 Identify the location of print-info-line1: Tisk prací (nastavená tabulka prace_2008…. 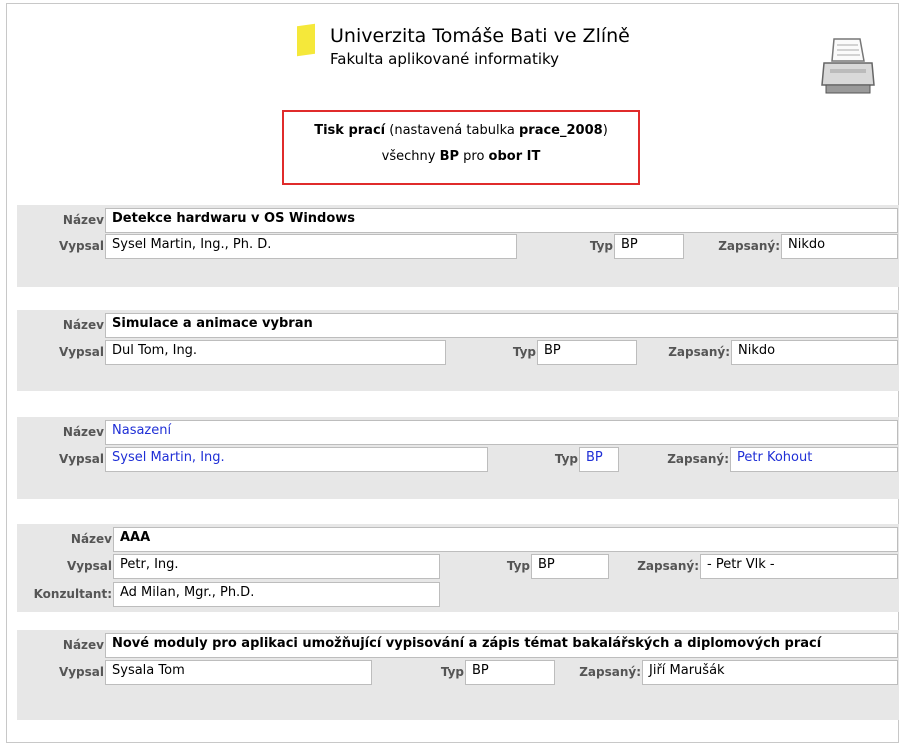
(461, 130).